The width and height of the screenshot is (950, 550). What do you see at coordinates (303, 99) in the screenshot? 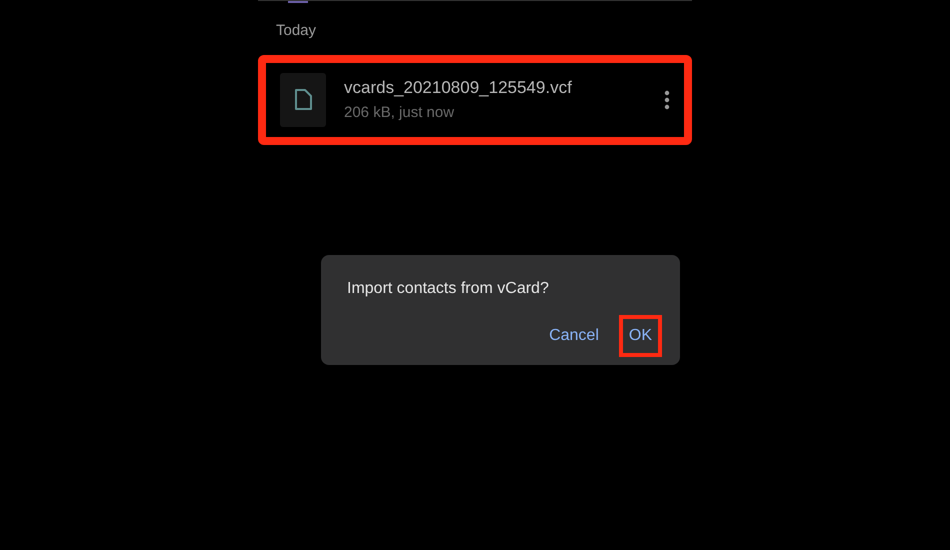
I see `file-icon` at bounding box center [303, 99].